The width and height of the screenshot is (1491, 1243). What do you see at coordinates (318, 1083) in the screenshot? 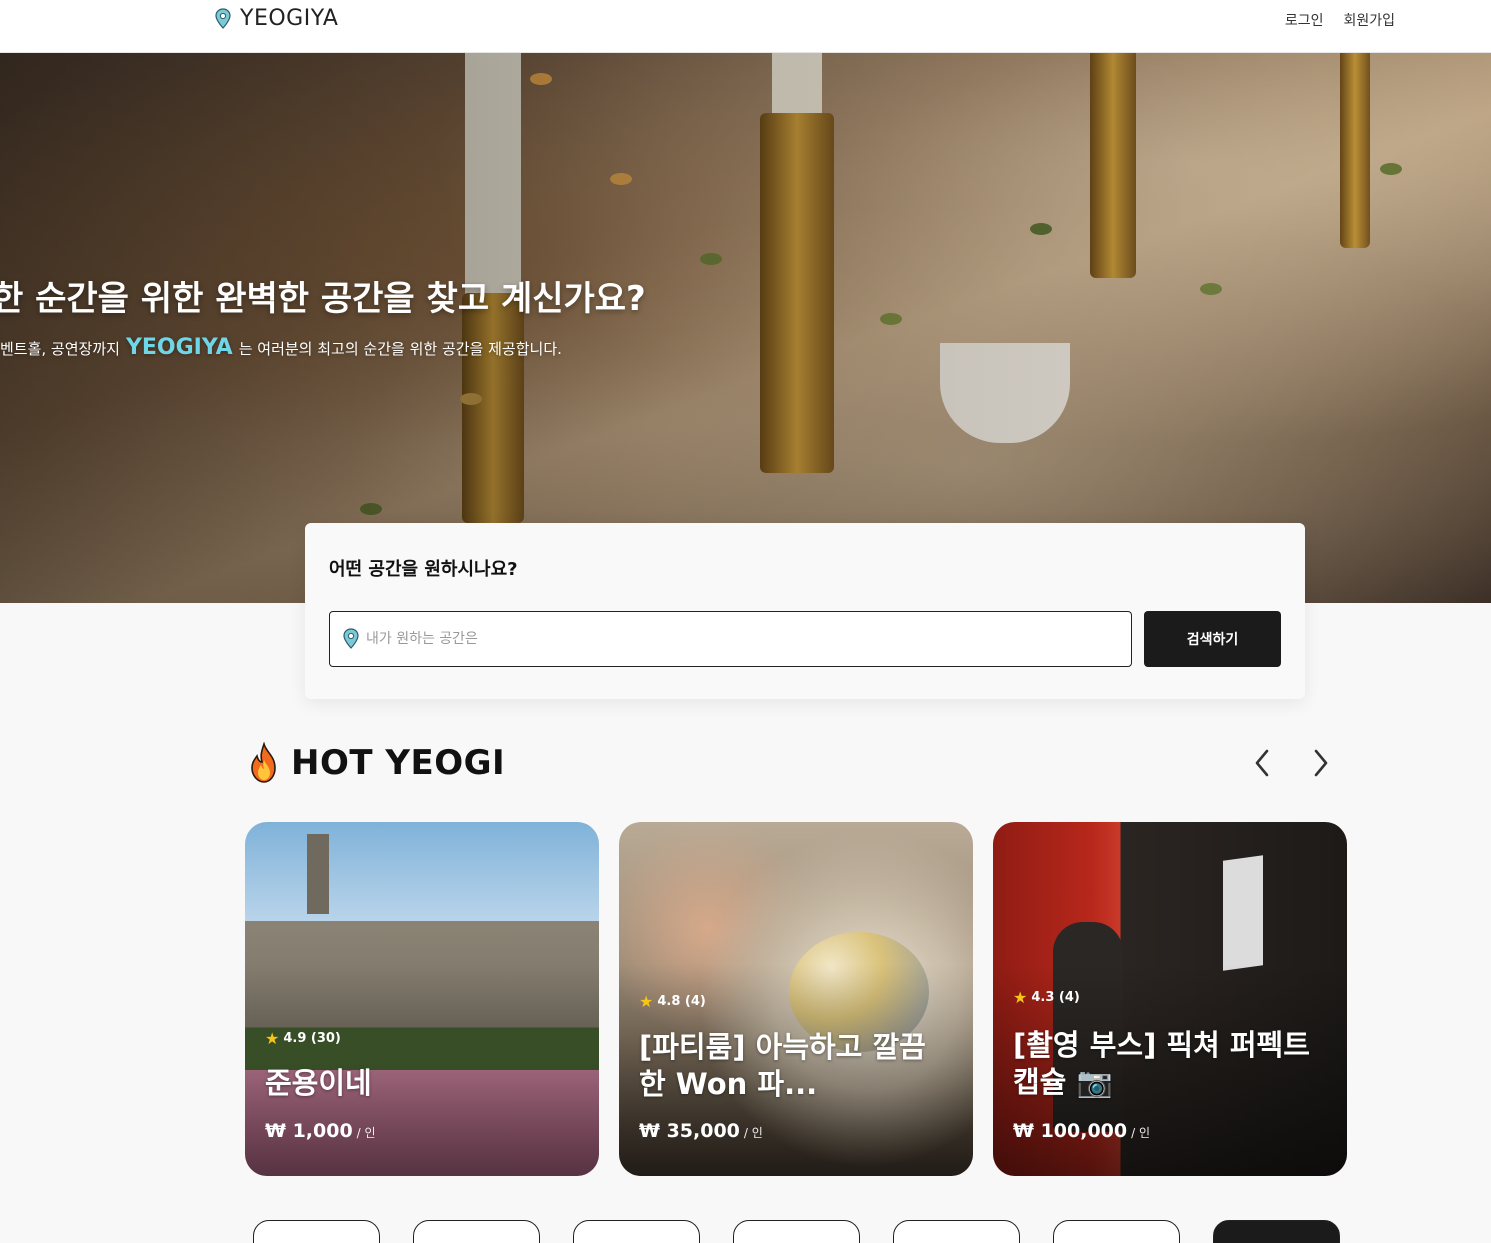
I see `card-title: 준용이네` at bounding box center [318, 1083].